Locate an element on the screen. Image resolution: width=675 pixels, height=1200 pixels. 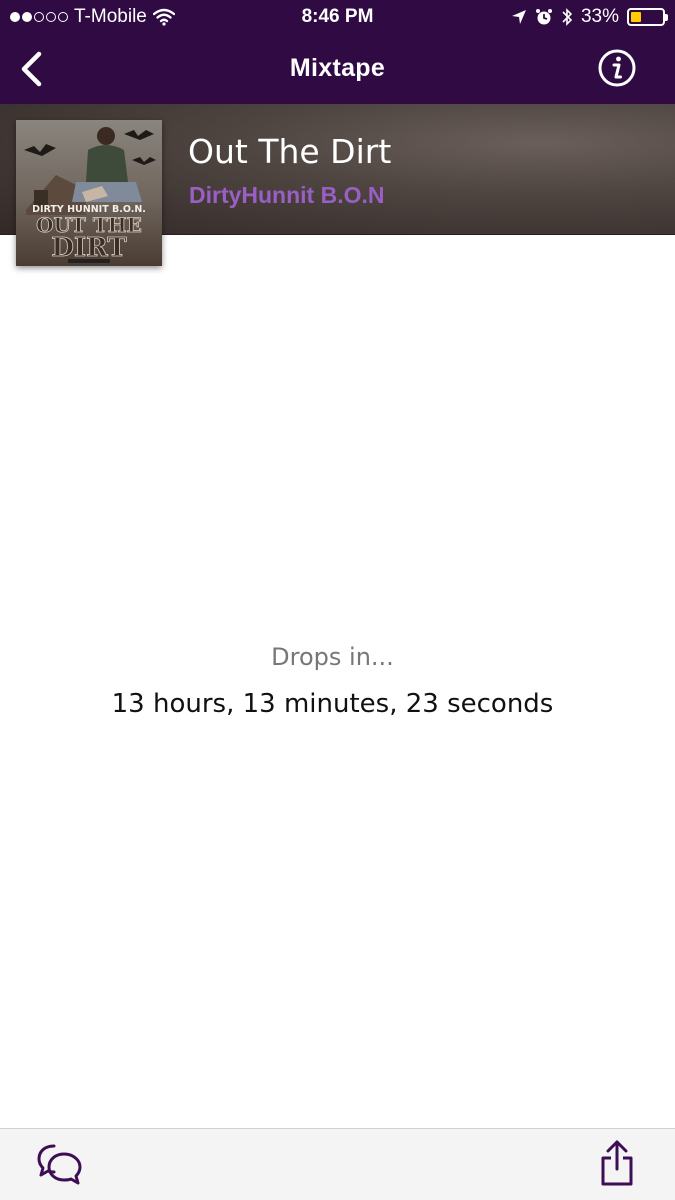
chat-button is located at coordinates (60, 1164).